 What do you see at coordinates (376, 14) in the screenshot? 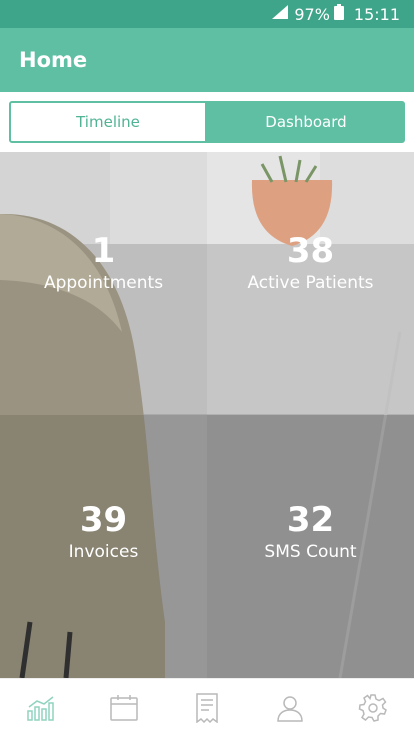
I see `clock: 15:11` at bounding box center [376, 14].